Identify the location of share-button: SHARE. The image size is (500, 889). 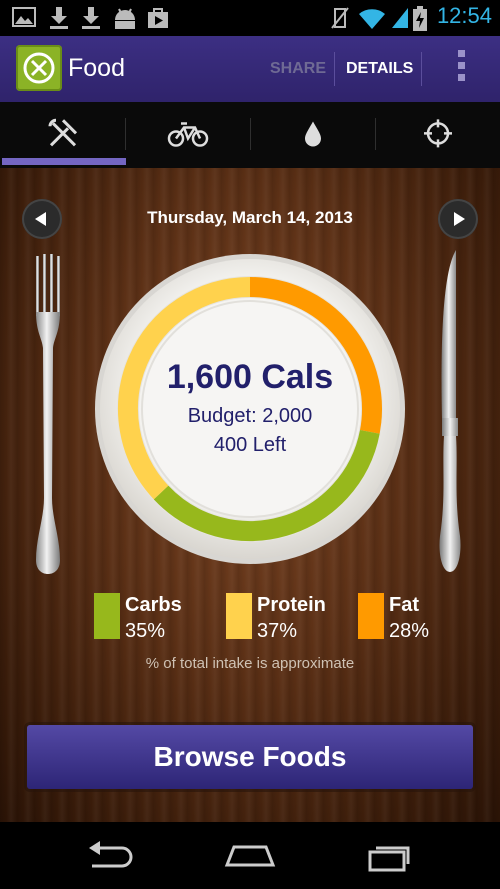
(298, 69).